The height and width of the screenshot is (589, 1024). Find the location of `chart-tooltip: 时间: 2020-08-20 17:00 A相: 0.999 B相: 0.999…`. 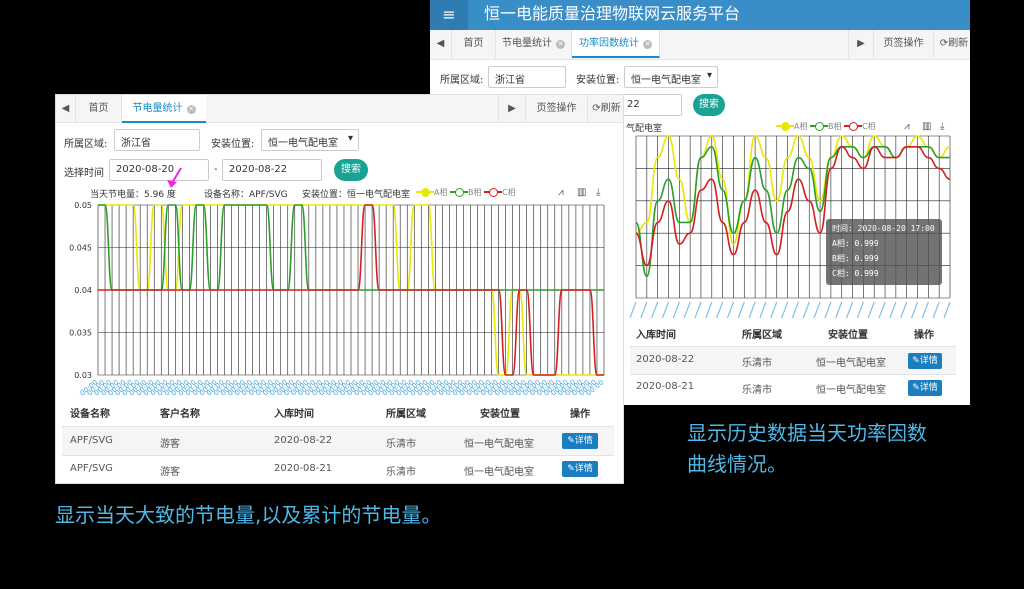

chart-tooltip: 时间: 2020-08-20 17:00 A相: 0.999 B相: 0.999… is located at coordinates (884, 252).